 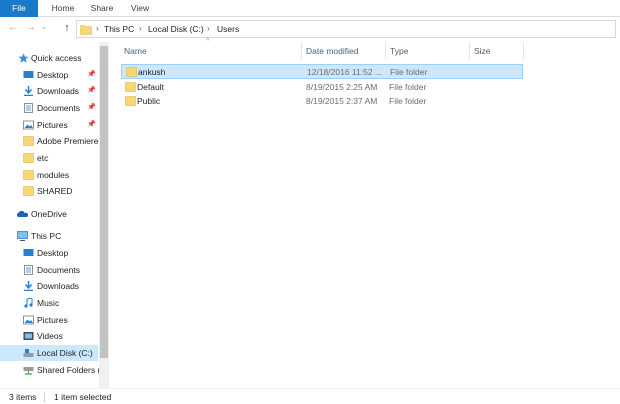 What do you see at coordinates (31, 28) in the screenshot?
I see `forward-arrow-icon: →` at bounding box center [31, 28].